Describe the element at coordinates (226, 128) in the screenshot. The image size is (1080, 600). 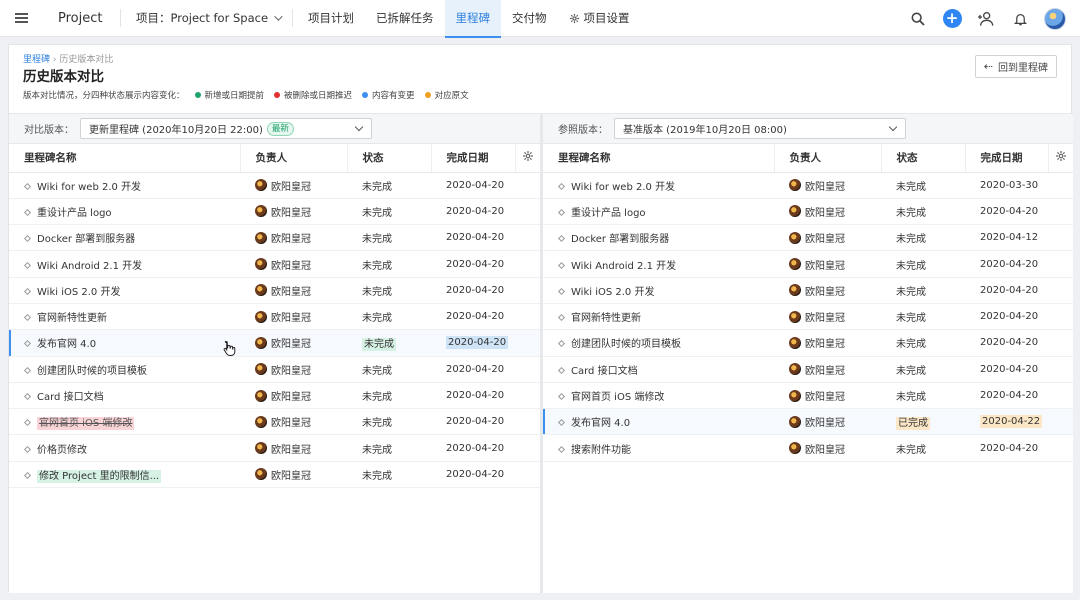
I see `compare-version-select: 更新里程碑 (2020年10月20日 22:00) 最新` at that location.